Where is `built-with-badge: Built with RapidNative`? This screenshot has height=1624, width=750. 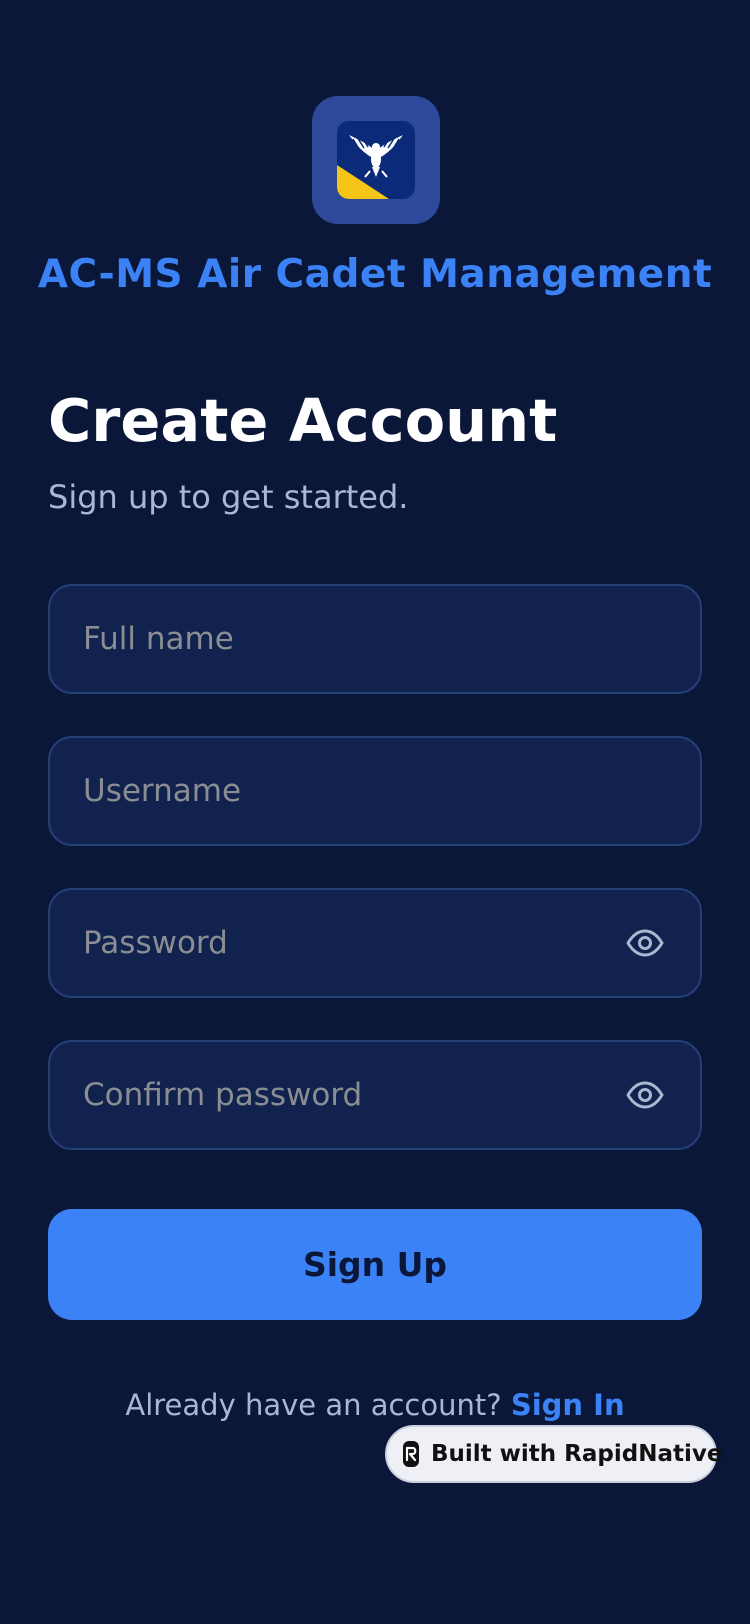 built-with-badge: Built with RapidNative is located at coordinates (553, 1454).